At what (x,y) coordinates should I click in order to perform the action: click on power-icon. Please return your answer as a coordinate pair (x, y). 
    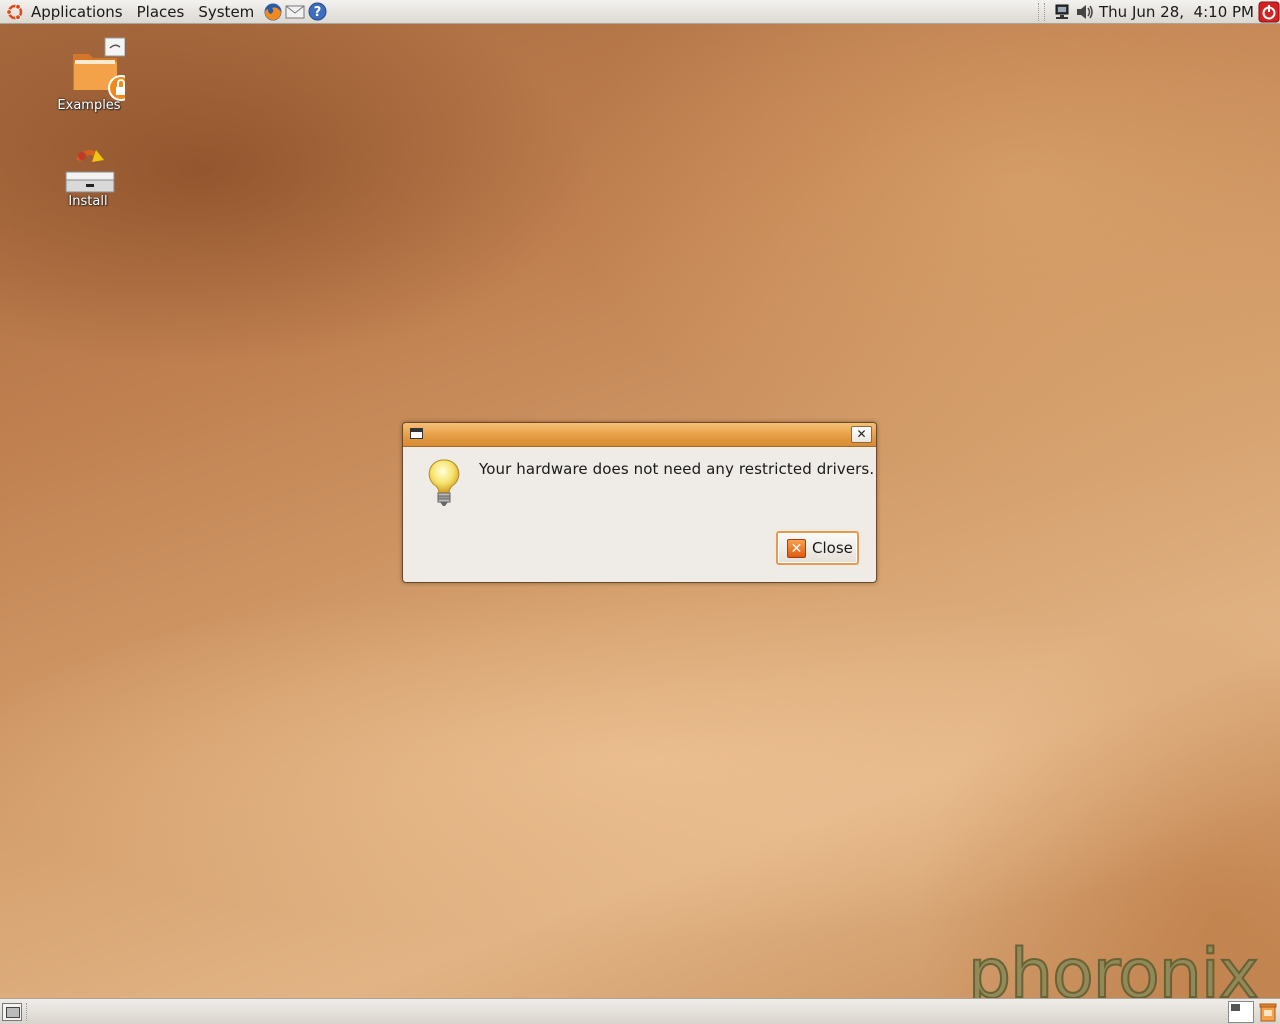
    Looking at the image, I should click on (1269, 12).